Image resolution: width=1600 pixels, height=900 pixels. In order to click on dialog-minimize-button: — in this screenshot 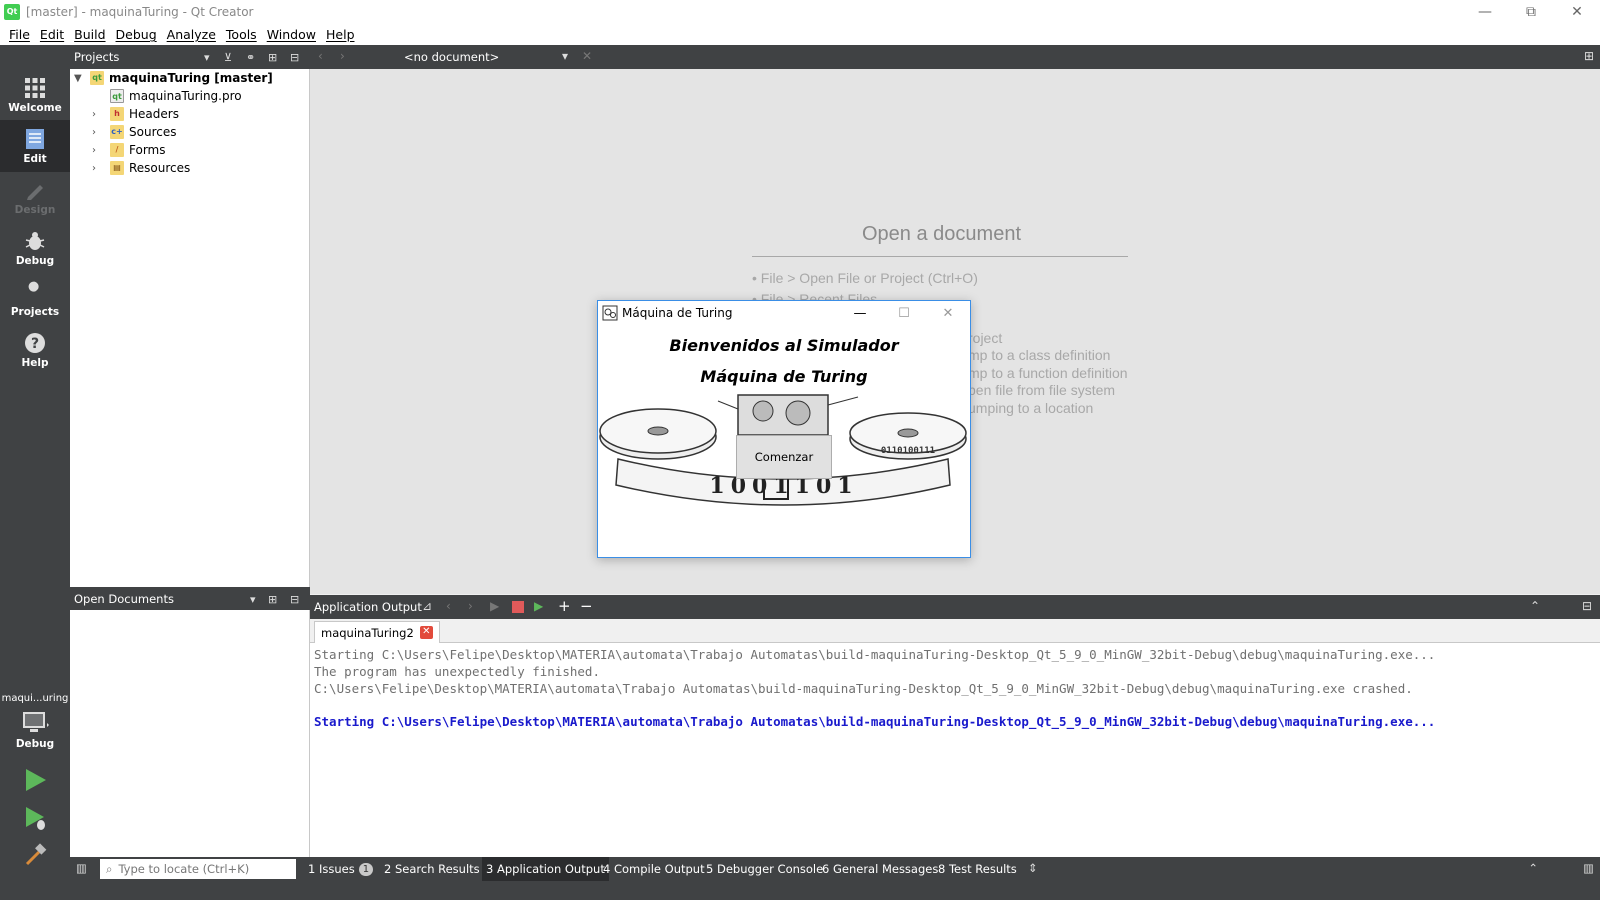, I will do `click(860, 313)`.